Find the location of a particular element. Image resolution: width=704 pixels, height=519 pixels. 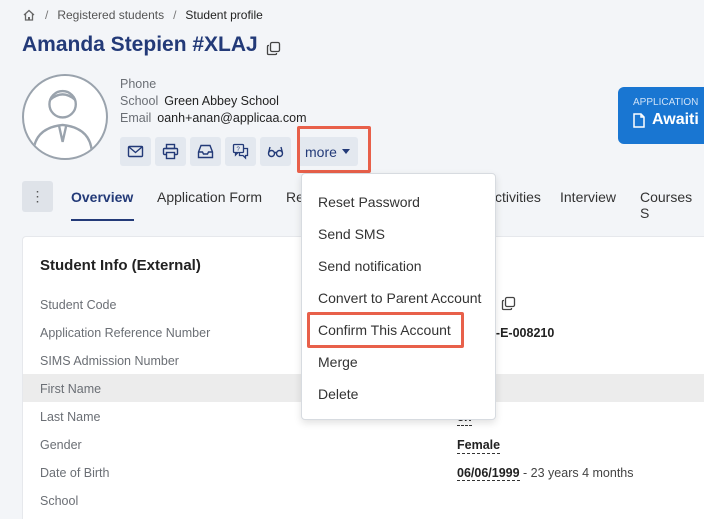

breadcrumb: / Registered students / Student profile is located at coordinates (142, 15).